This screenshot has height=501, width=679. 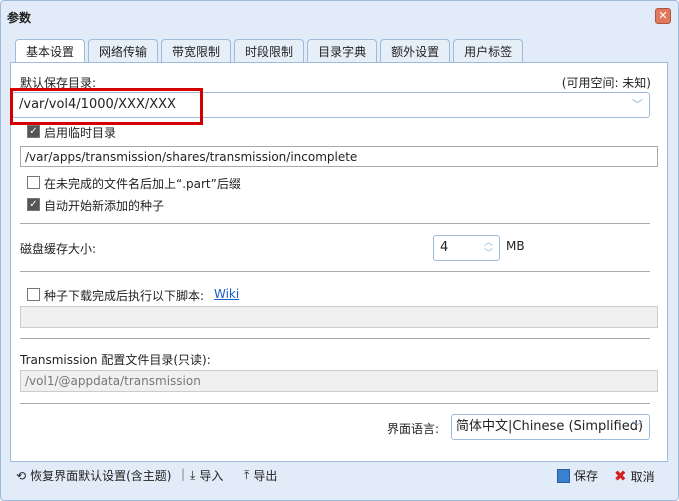 What do you see at coordinates (415, 51) in the screenshot?
I see `tab-extra: 额外设置` at bounding box center [415, 51].